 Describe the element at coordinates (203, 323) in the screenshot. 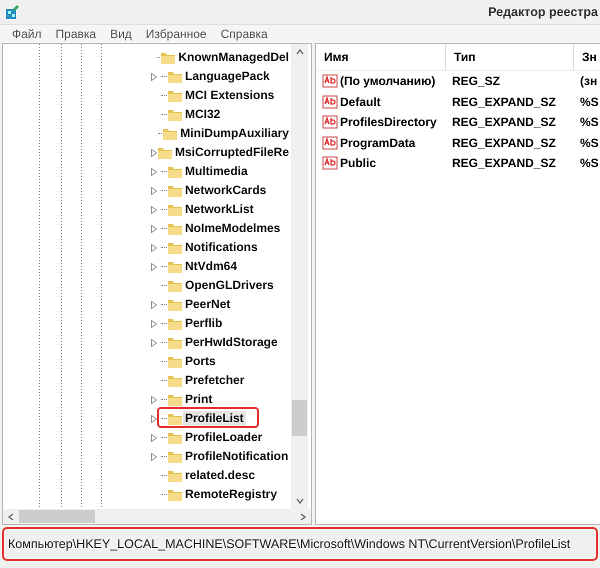

I see `tree-item: Perflib` at that location.